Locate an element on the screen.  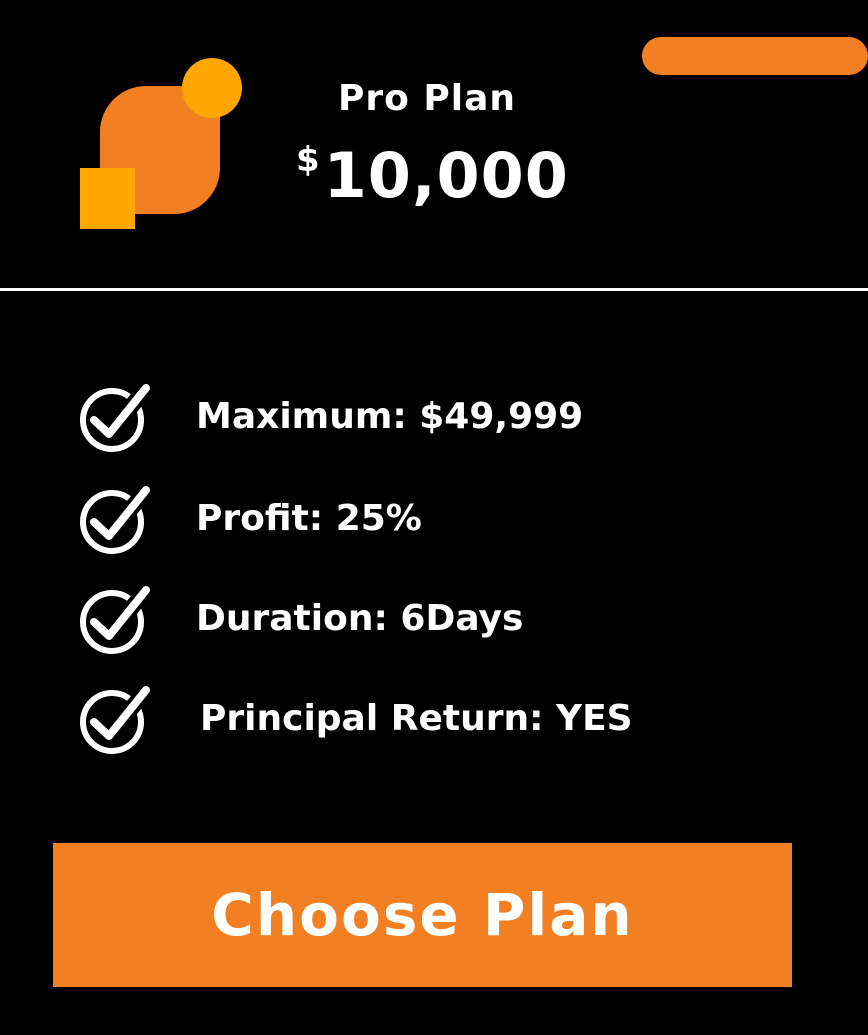
feature-label: Profit: 25% is located at coordinates (309, 518).